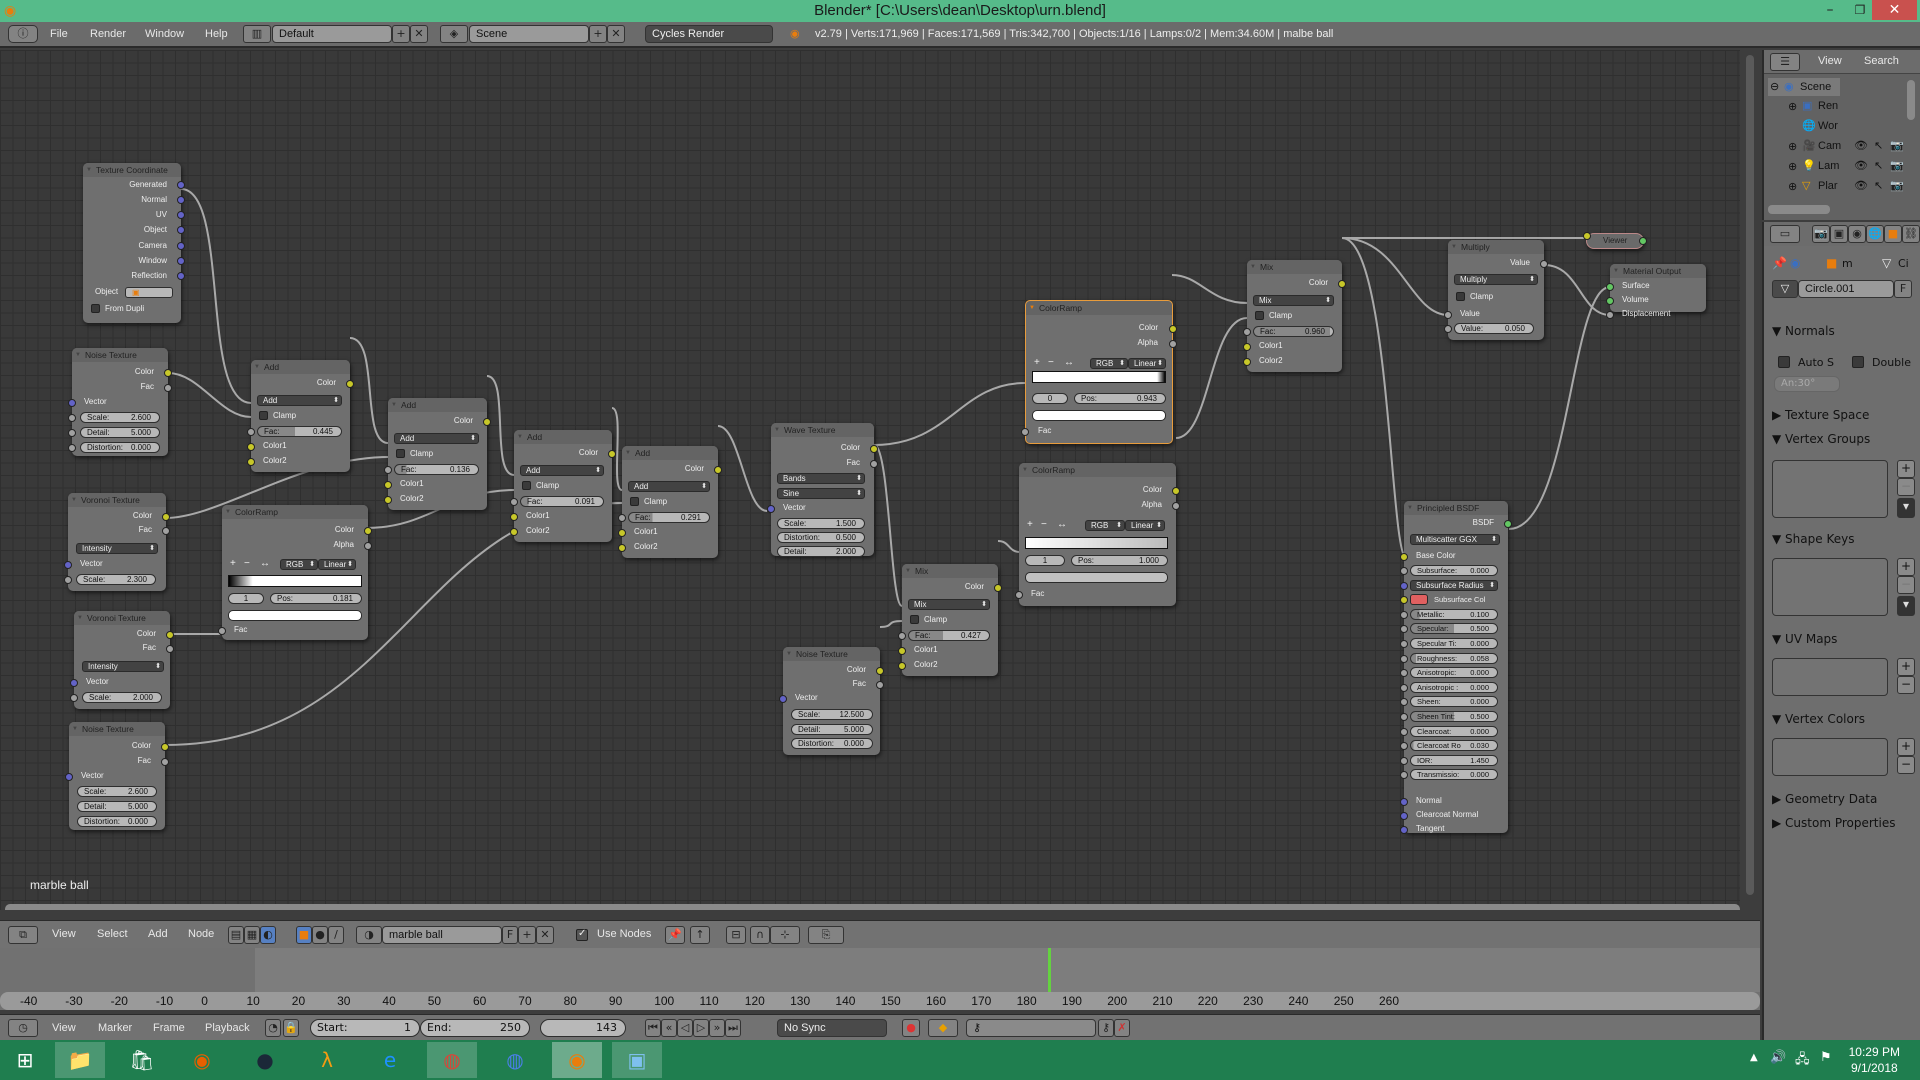 Image resolution: width=1920 pixels, height=1080 pixels. I want to click on add-vertex-group-button: +, so click(1906, 469).